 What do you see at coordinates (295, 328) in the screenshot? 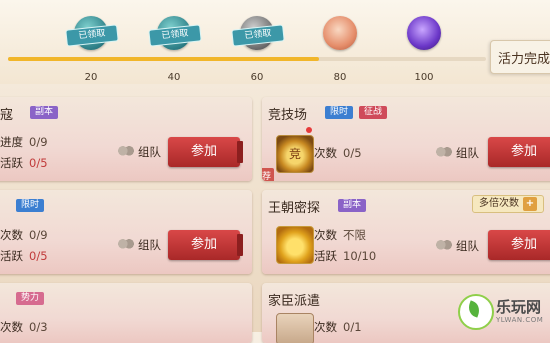
I see `scroll-icon` at bounding box center [295, 328].